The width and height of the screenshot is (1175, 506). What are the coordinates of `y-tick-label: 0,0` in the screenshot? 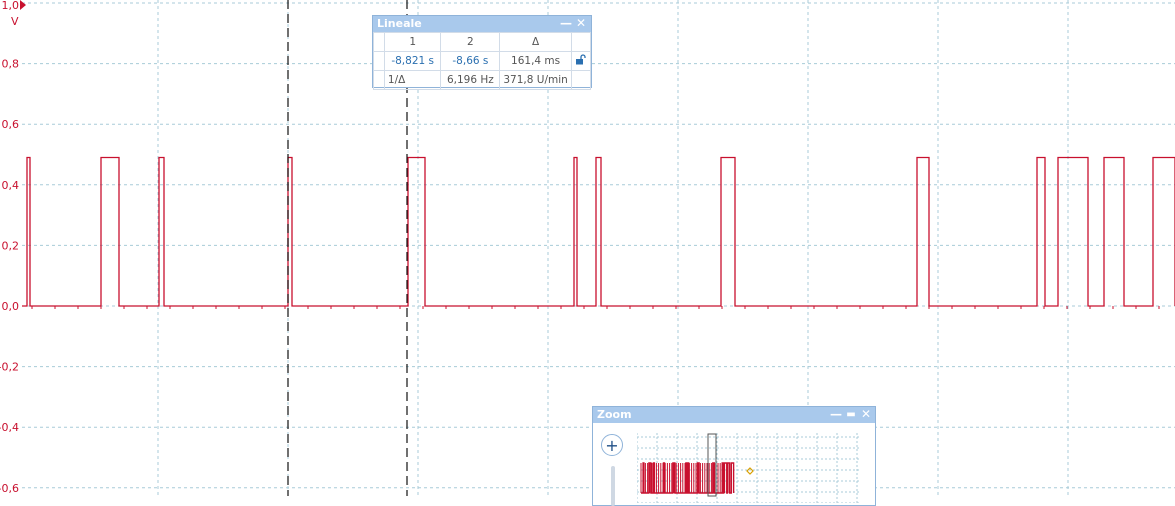 It's located at (11, 306).